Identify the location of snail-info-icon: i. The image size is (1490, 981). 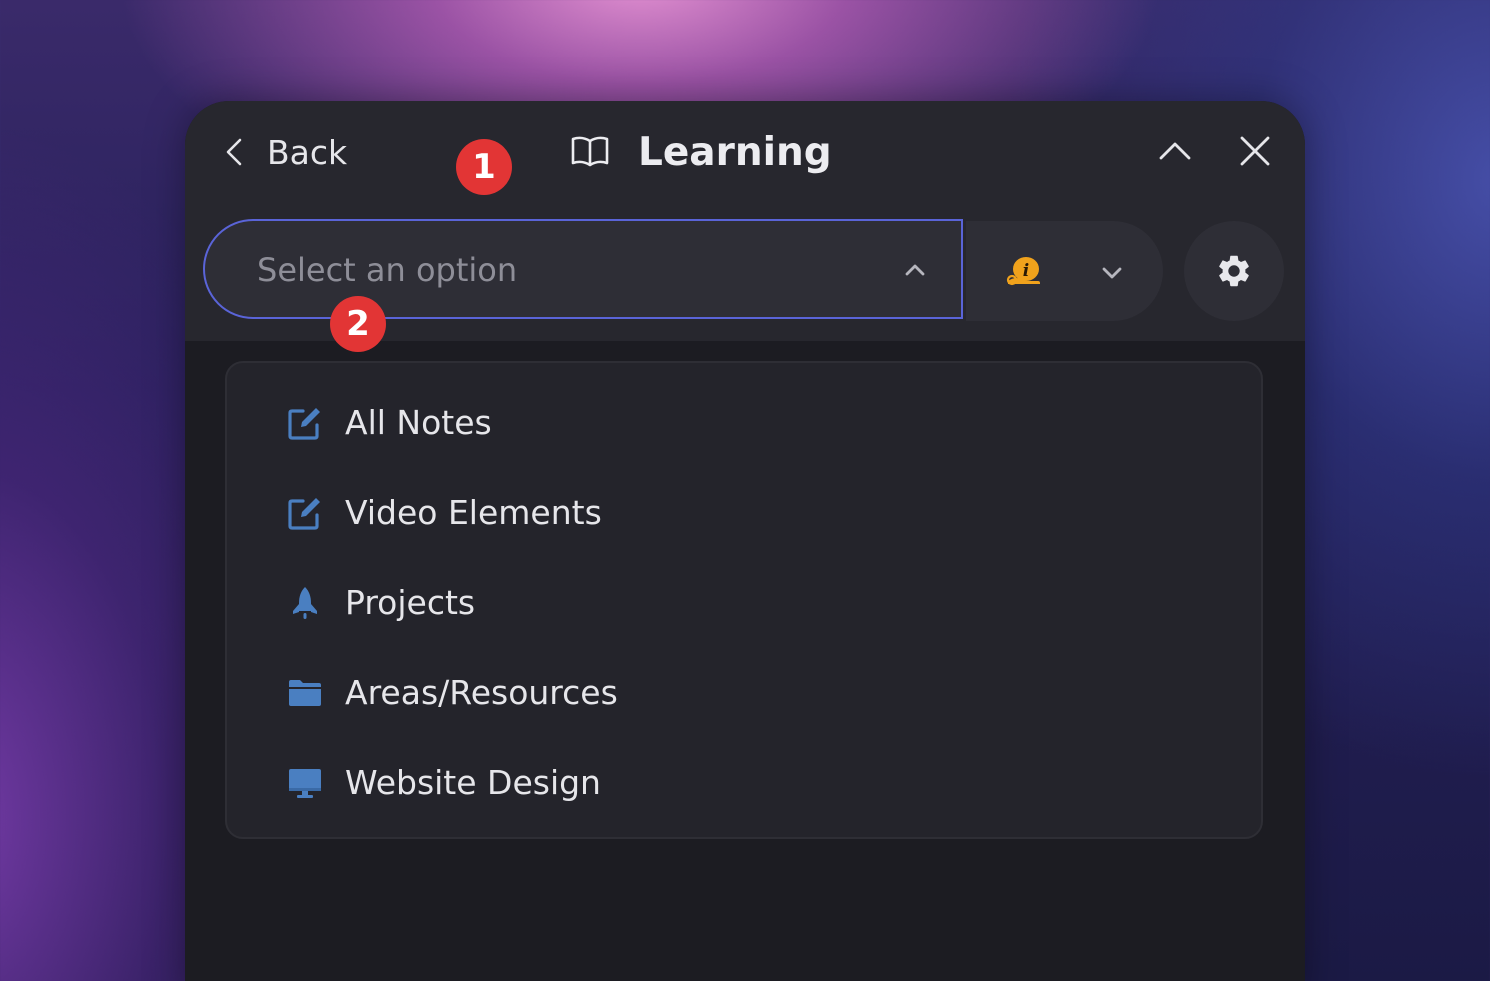
(1023, 271).